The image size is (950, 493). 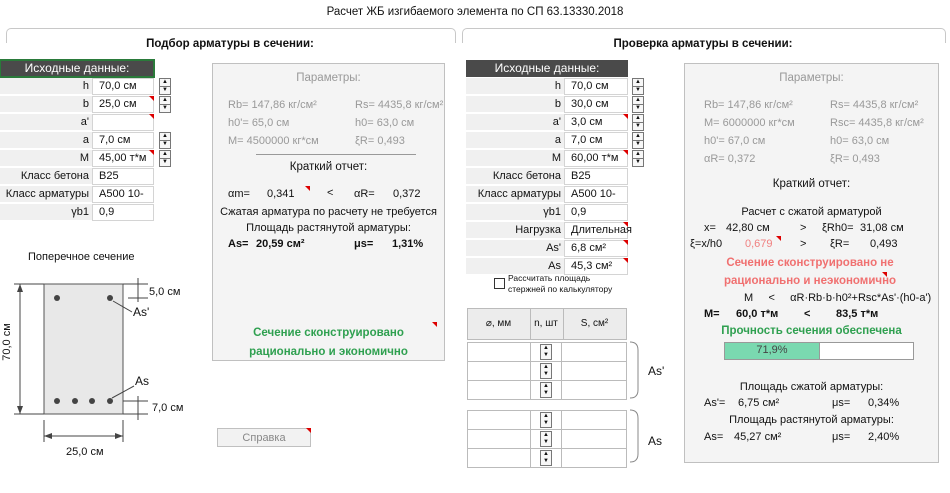 I want to click on left-row-input: A500 10-40, so click(x=123, y=200).